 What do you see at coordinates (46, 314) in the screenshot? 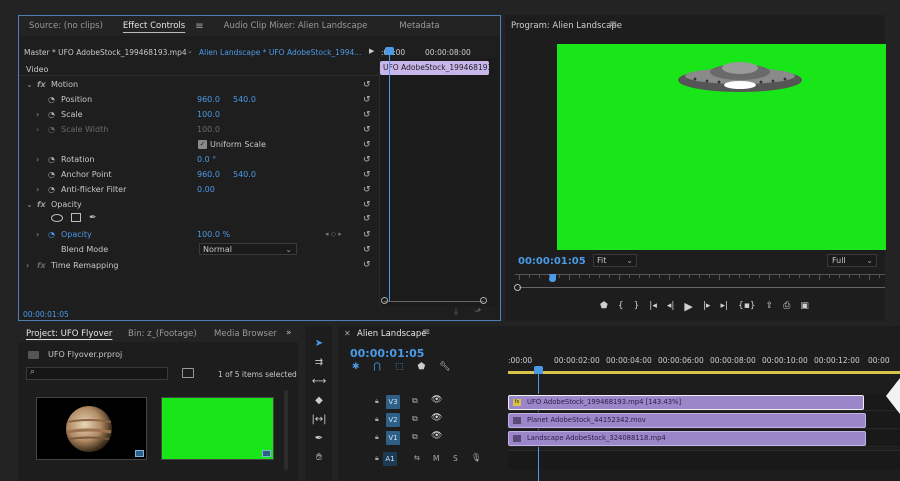
I see `timecode-display: 00:00:01:05` at bounding box center [46, 314].